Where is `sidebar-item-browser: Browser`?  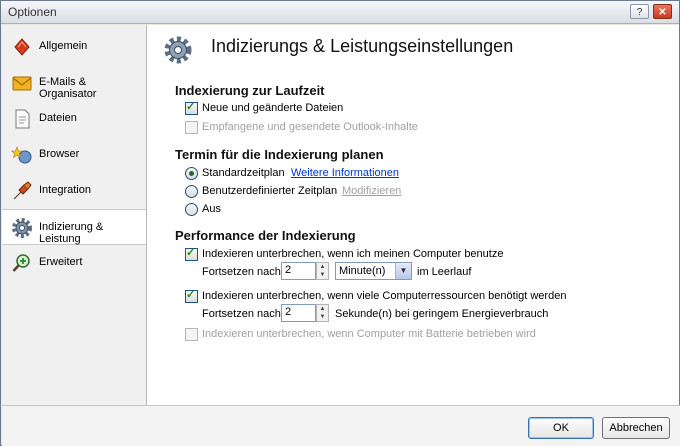 sidebar-item-browser: Browser is located at coordinates (74, 155).